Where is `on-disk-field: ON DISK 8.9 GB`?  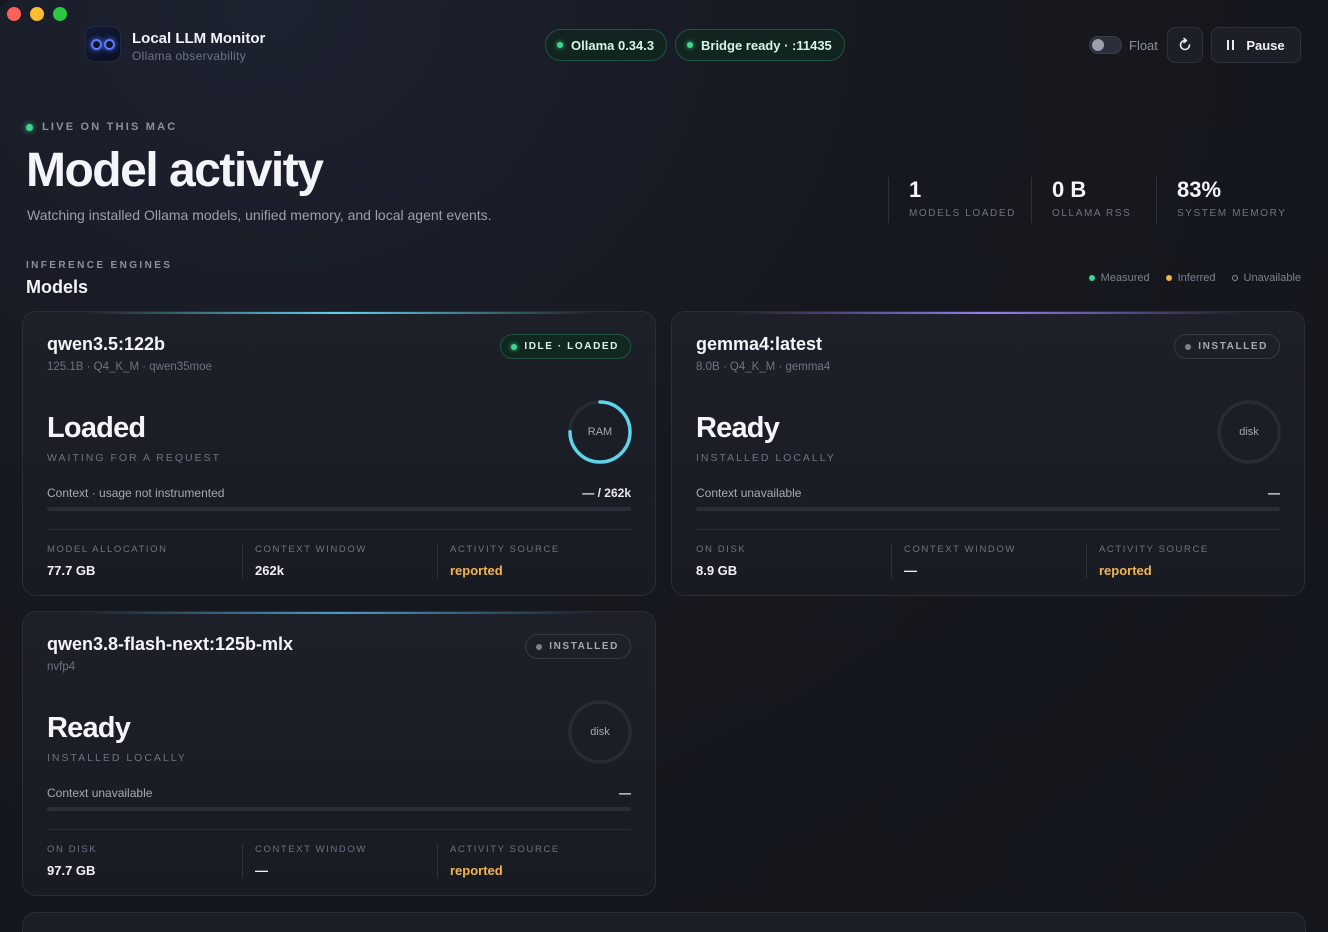 on-disk-field: ON DISK 8.9 GB is located at coordinates (721, 561).